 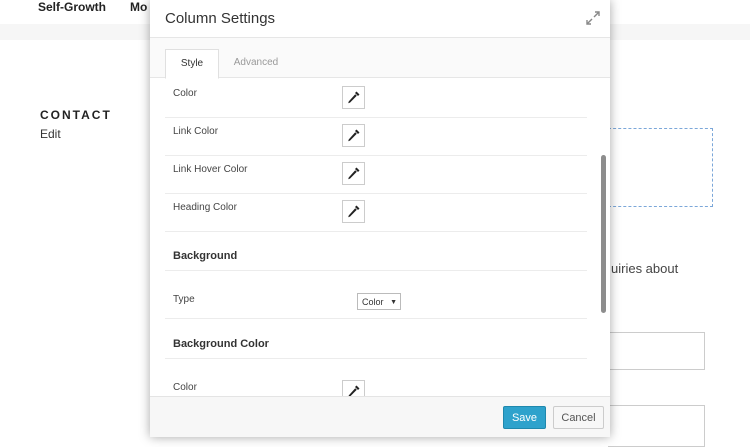 I want to click on color-row: Color, so click(x=376, y=98).